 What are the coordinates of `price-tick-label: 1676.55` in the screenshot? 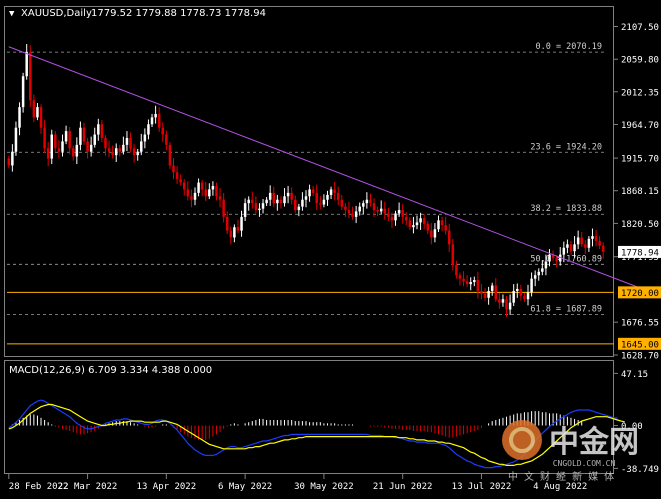 It's located at (640, 324).